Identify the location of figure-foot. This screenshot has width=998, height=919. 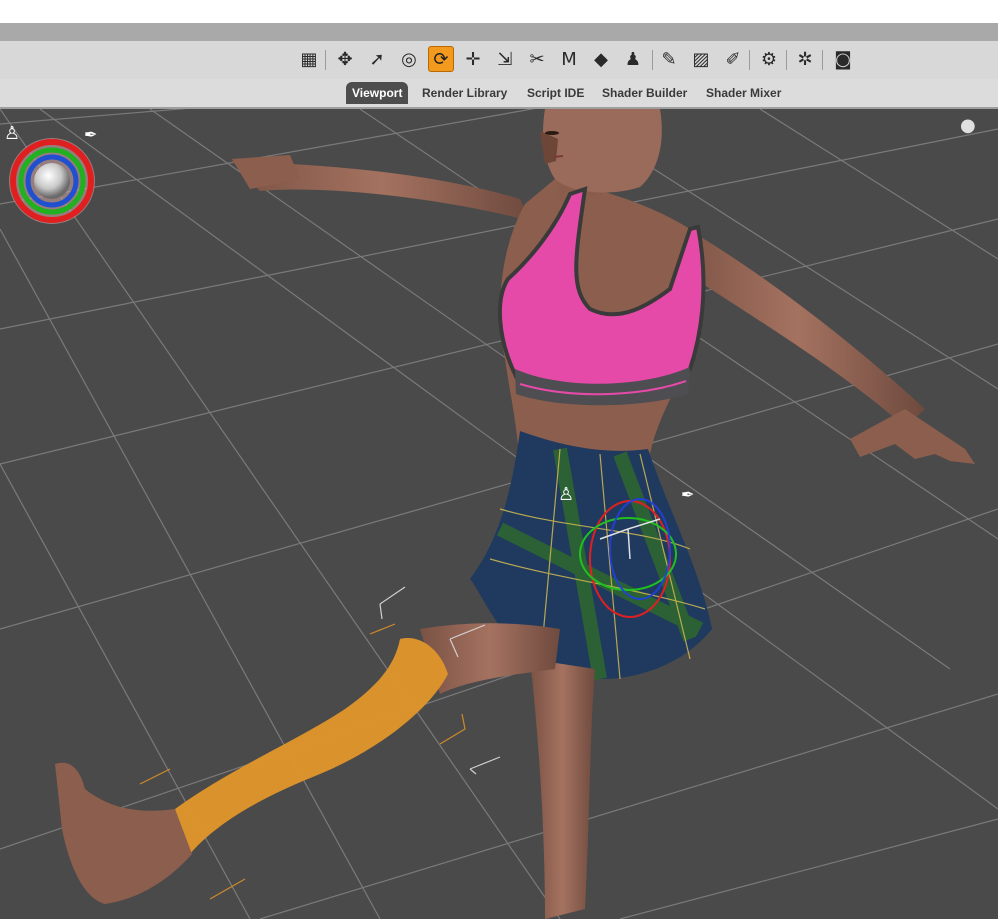
(123, 833).